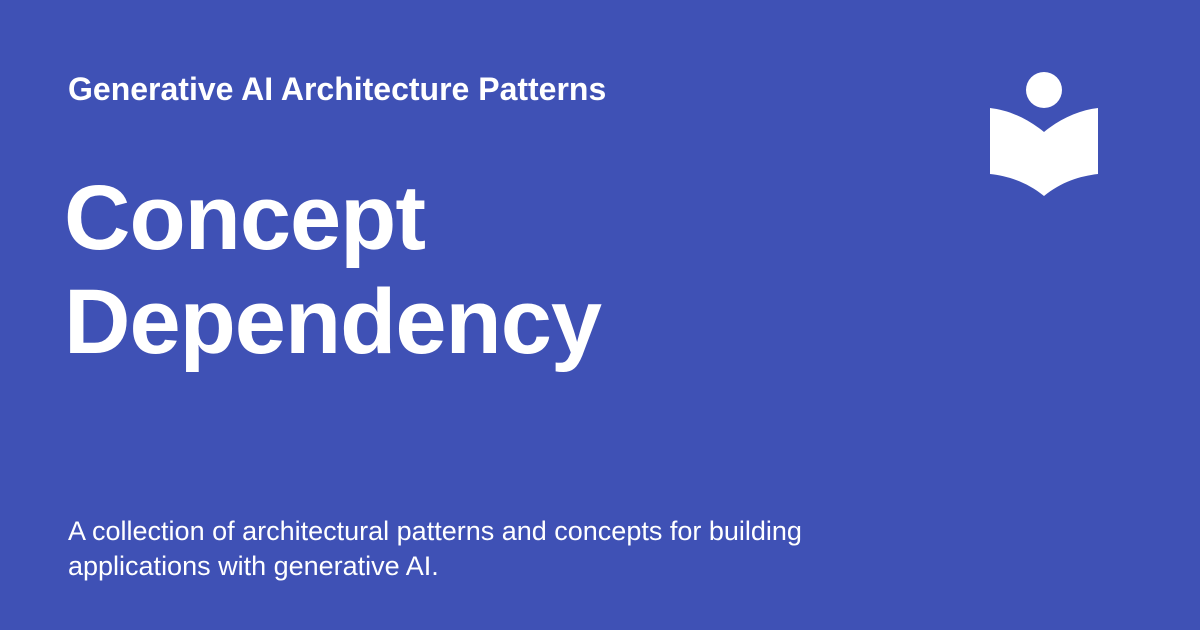 The width and height of the screenshot is (1200, 630). What do you see at coordinates (253, 566) in the screenshot?
I see `description-line-2: applications with generative AI.` at bounding box center [253, 566].